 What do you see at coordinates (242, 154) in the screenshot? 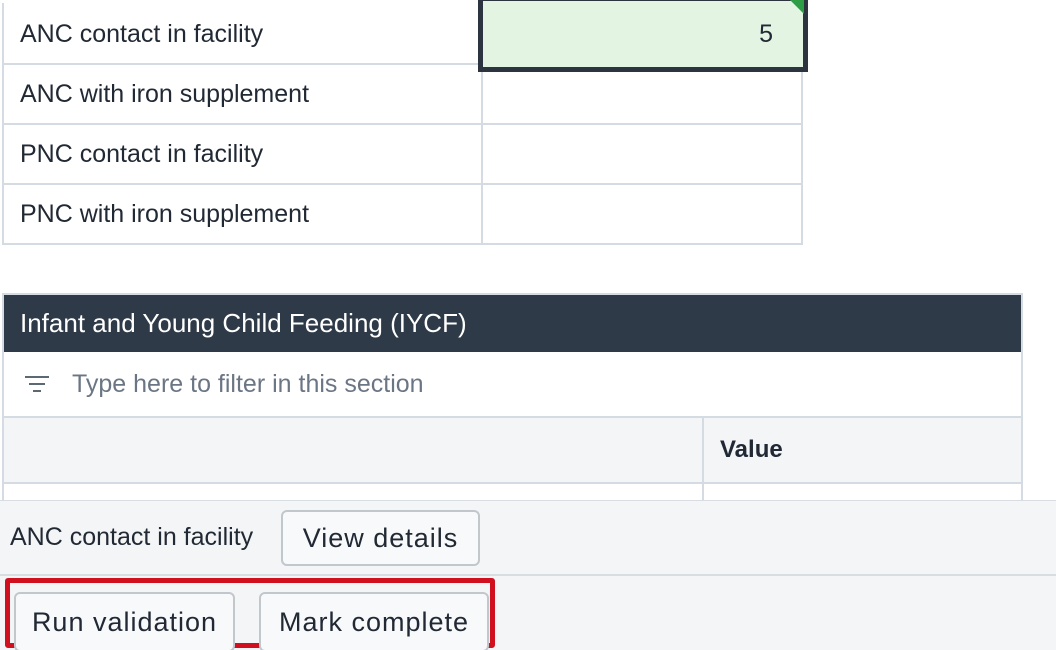
I see `row-label: PNC contact in facility` at bounding box center [242, 154].